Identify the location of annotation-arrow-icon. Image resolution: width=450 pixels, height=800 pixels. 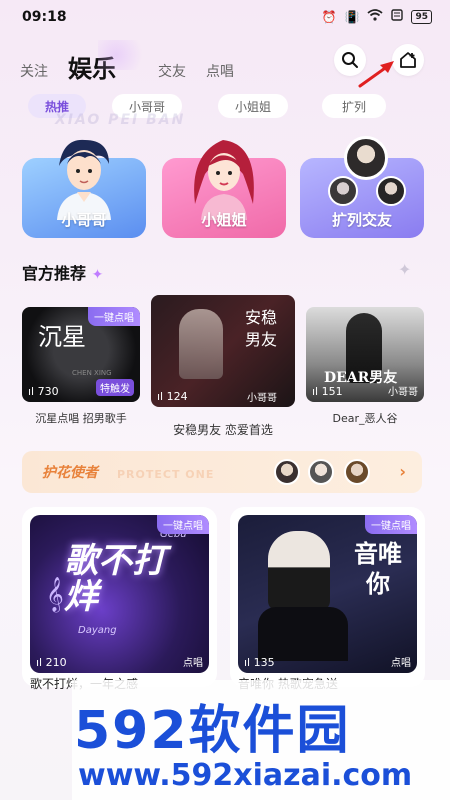
(376, 74).